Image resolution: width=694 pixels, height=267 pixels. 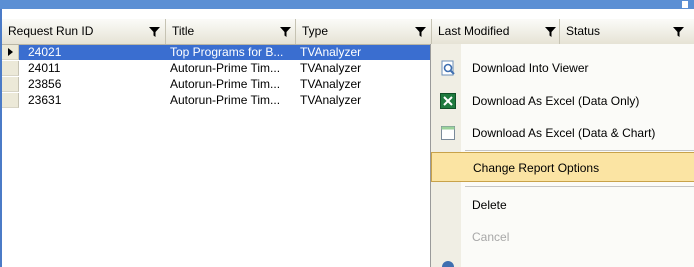 What do you see at coordinates (627, 31) in the screenshot?
I see `column-header-status: Status` at bounding box center [627, 31].